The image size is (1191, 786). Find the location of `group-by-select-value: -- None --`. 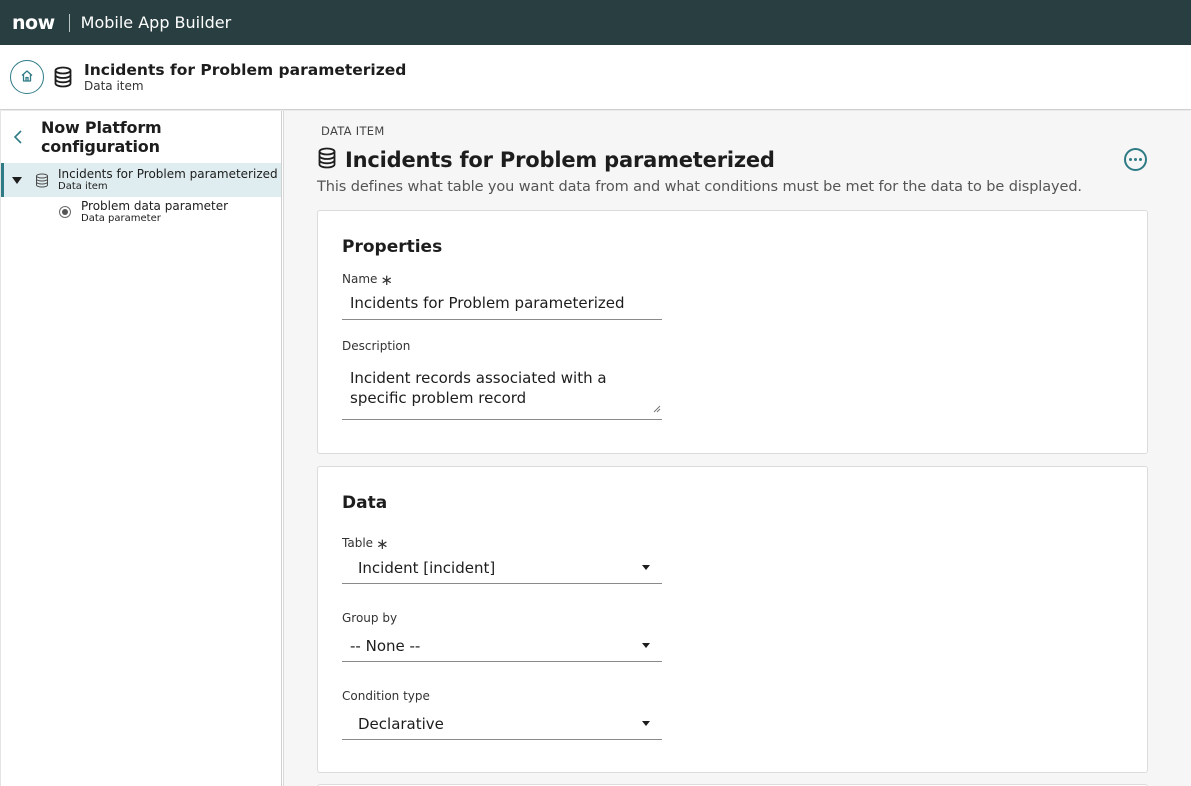

group-by-select-value: -- None -- is located at coordinates (385, 645).